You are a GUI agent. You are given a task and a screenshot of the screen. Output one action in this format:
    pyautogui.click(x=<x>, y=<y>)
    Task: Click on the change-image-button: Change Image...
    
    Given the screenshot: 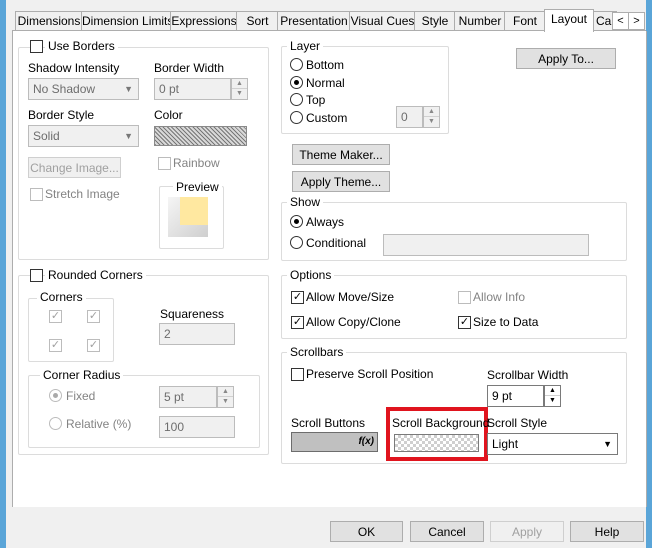 What is the action you would take?
    pyautogui.click(x=74, y=167)
    